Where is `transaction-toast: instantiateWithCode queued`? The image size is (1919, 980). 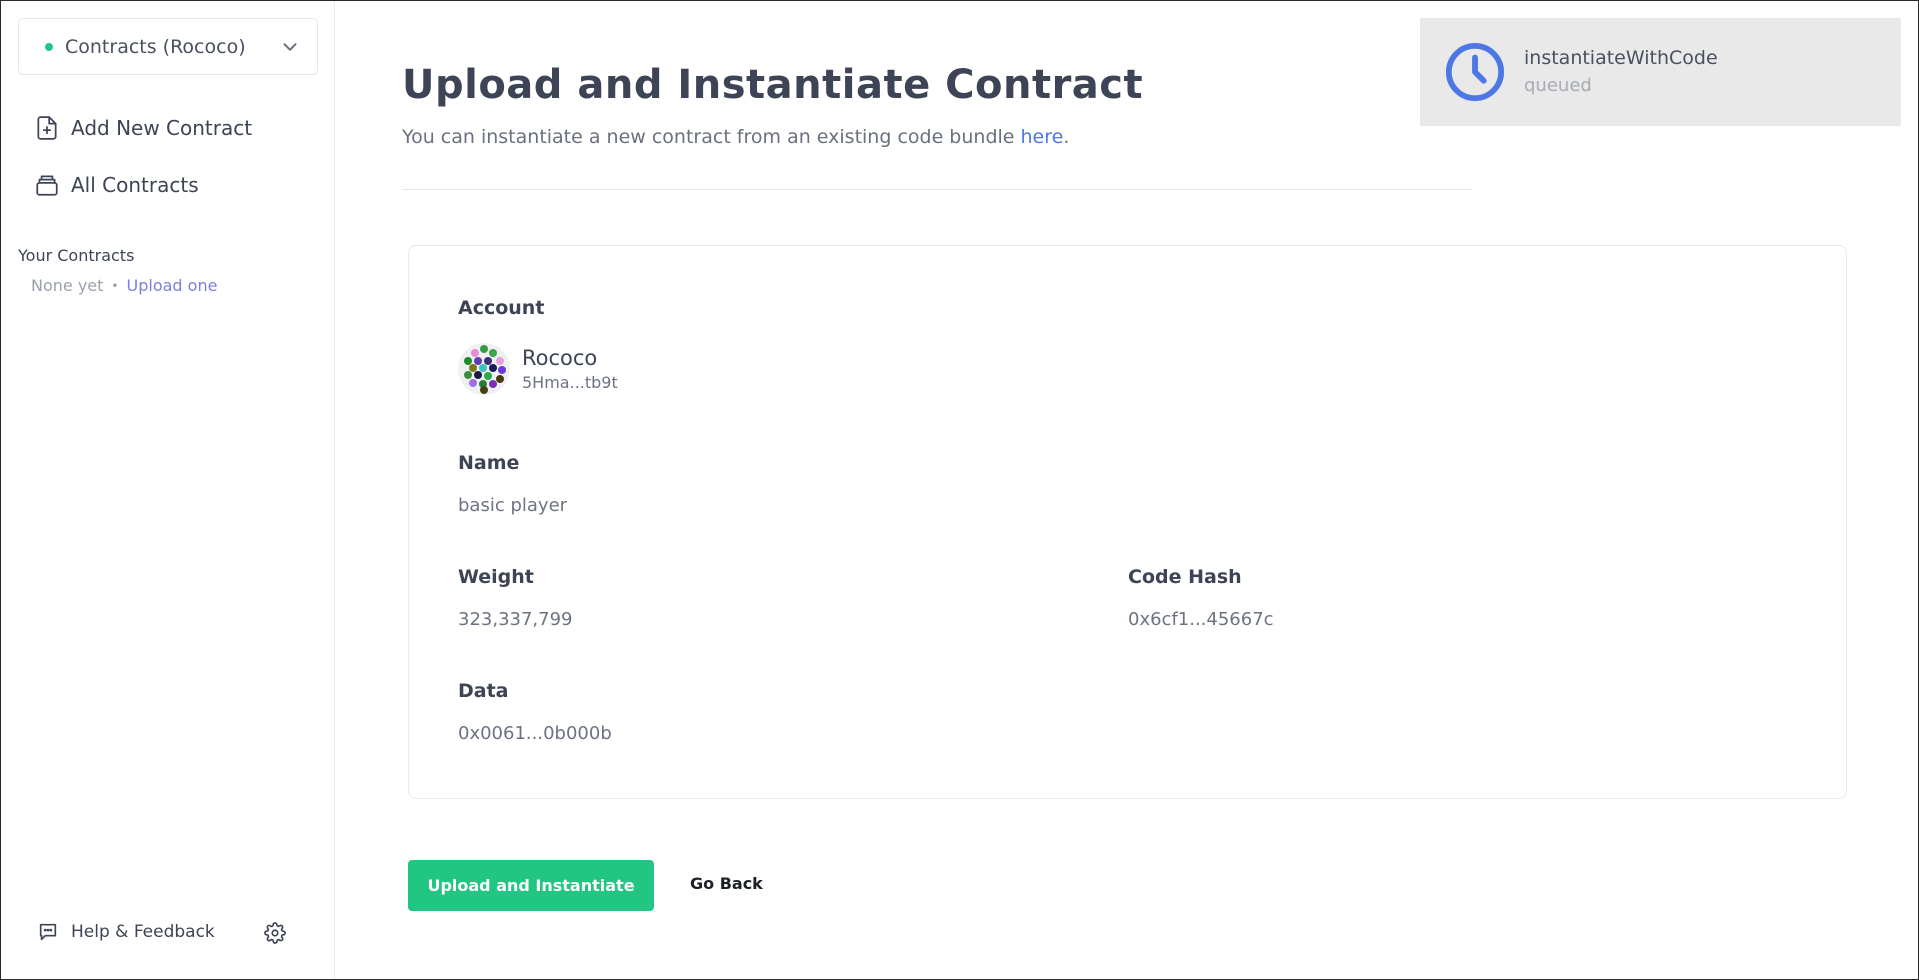 transaction-toast: instantiateWithCode queued is located at coordinates (1660, 72).